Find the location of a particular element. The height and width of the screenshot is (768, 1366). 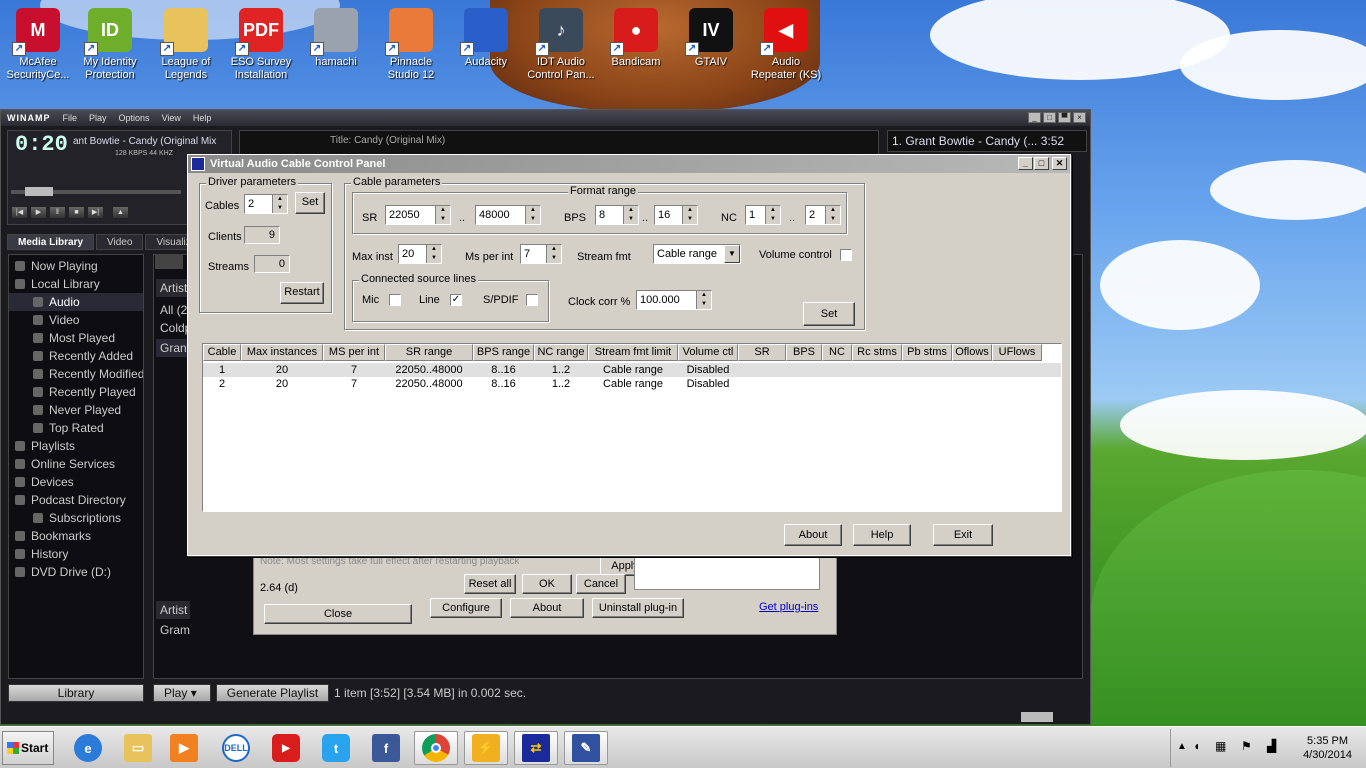

library-button: Library is located at coordinates (76, 693).